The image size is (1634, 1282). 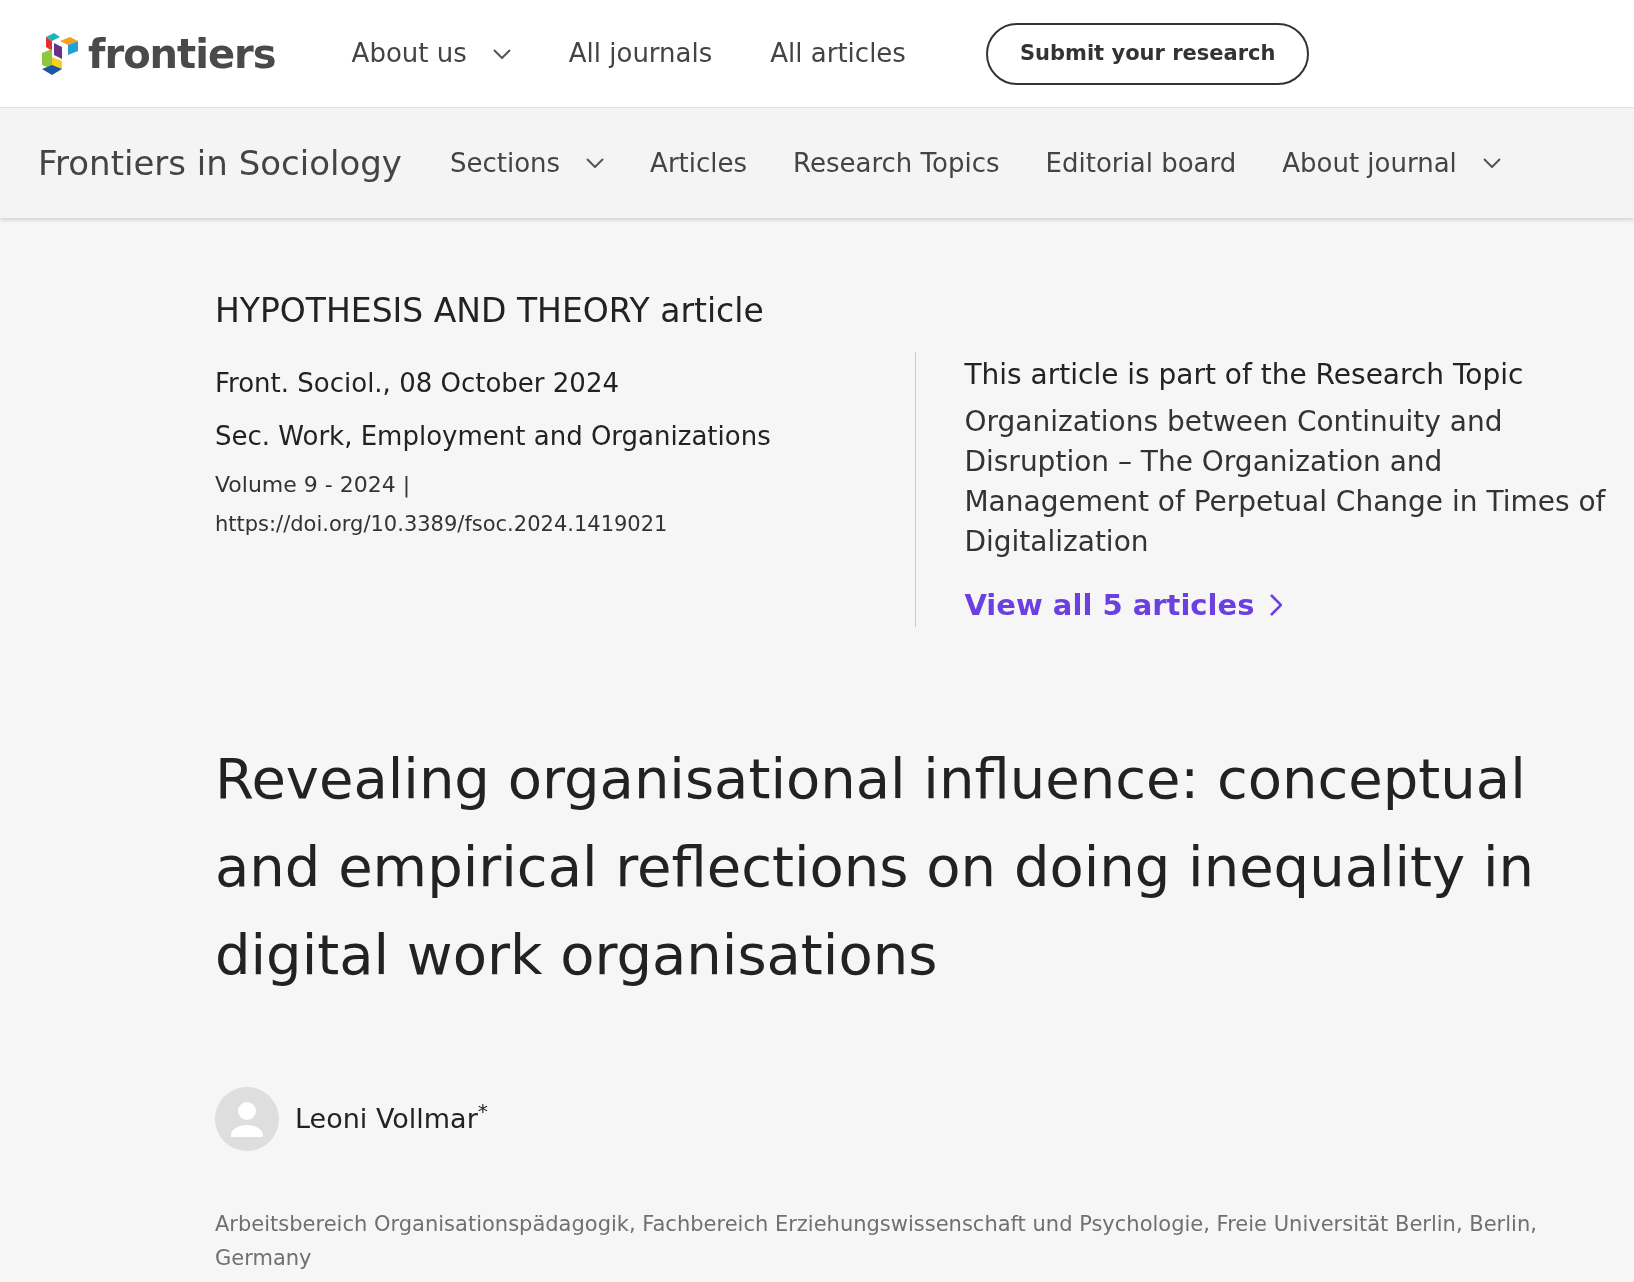 I want to click on nav-link: All articles, so click(x=838, y=53).